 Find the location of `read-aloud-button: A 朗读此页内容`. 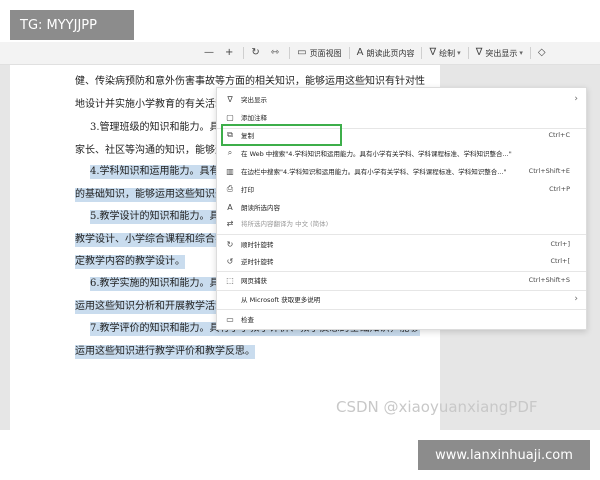

read-aloud-button: A 朗读此页内容 is located at coordinates (386, 53).